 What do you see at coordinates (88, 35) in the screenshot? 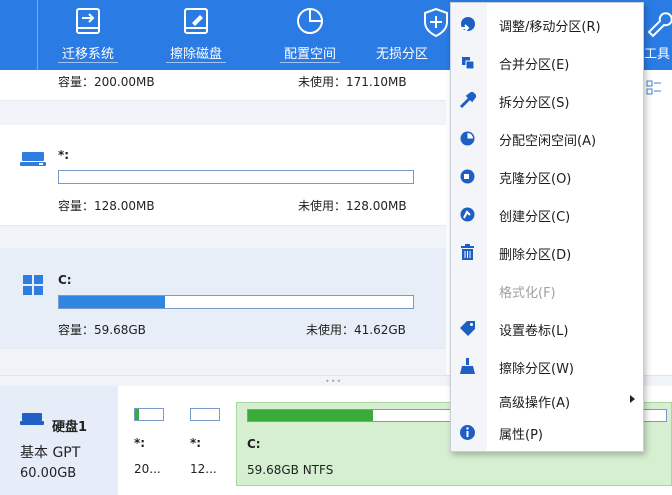
I see `migrate-system-button: 迁移系统` at bounding box center [88, 35].